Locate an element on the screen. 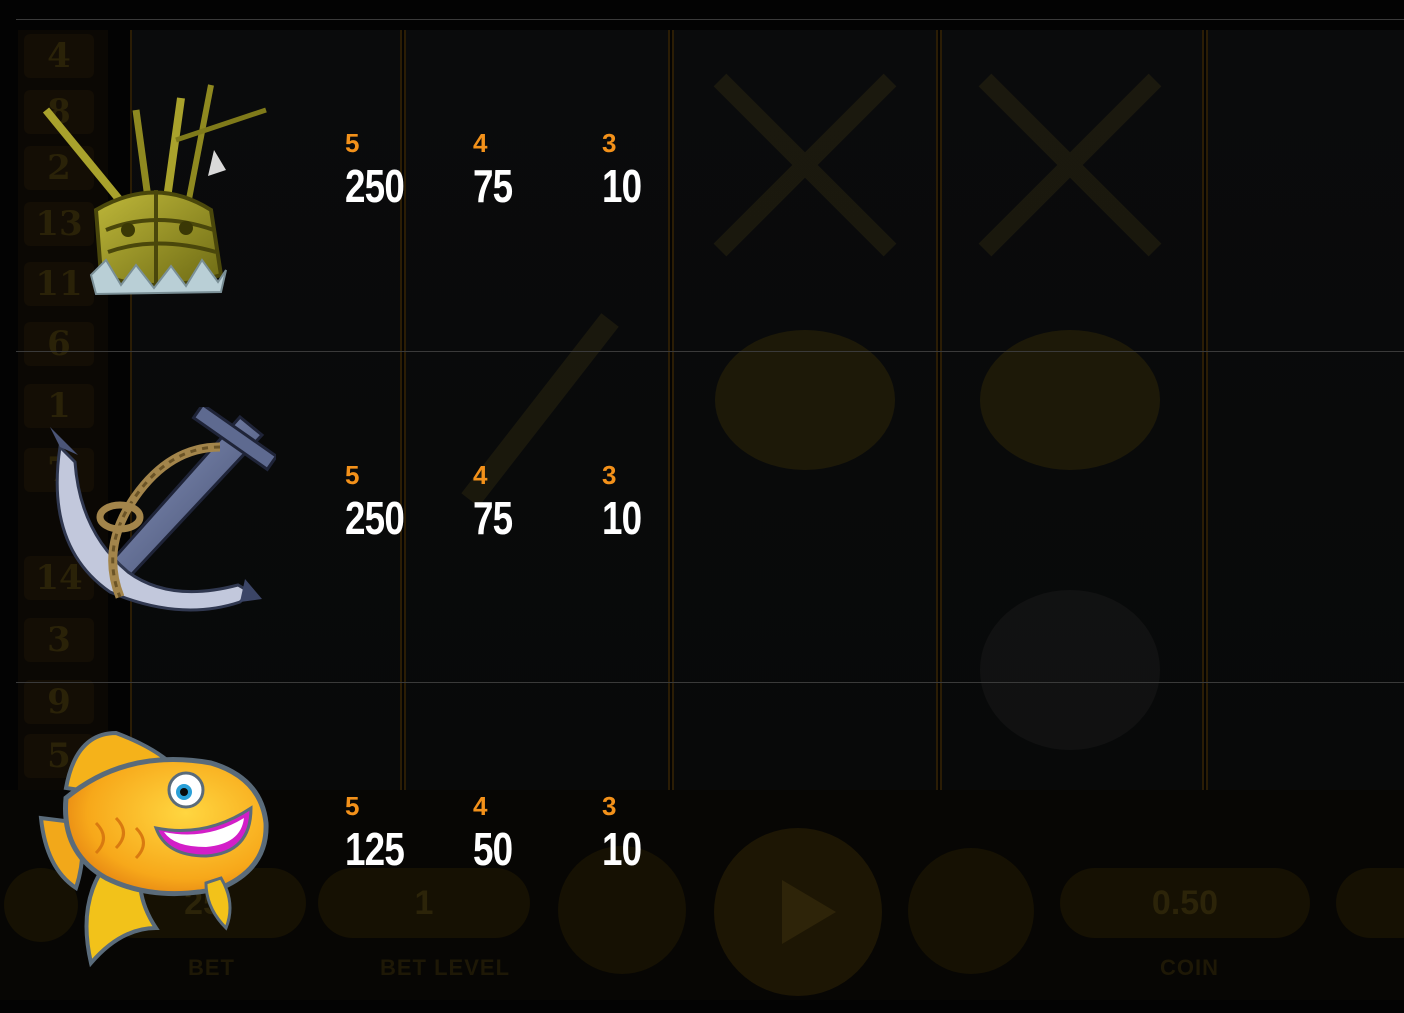 The image size is (1404, 1013). pay-column: 5 125 is located at coordinates (400, 834).